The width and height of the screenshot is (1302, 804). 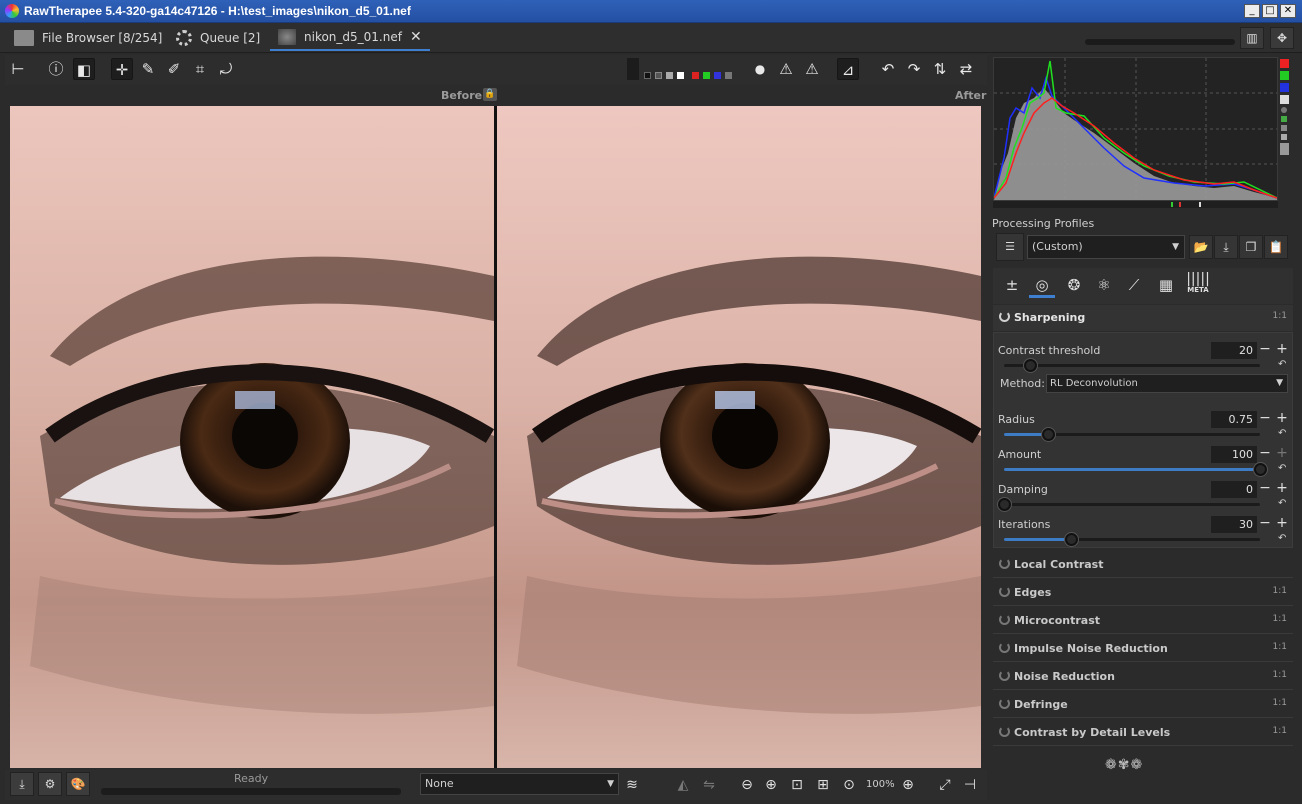 What do you see at coordinates (1143, 677) in the screenshot?
I see `noise-reduction-header: Noise Reduction 1:1` at bounding box center [1143, 677].